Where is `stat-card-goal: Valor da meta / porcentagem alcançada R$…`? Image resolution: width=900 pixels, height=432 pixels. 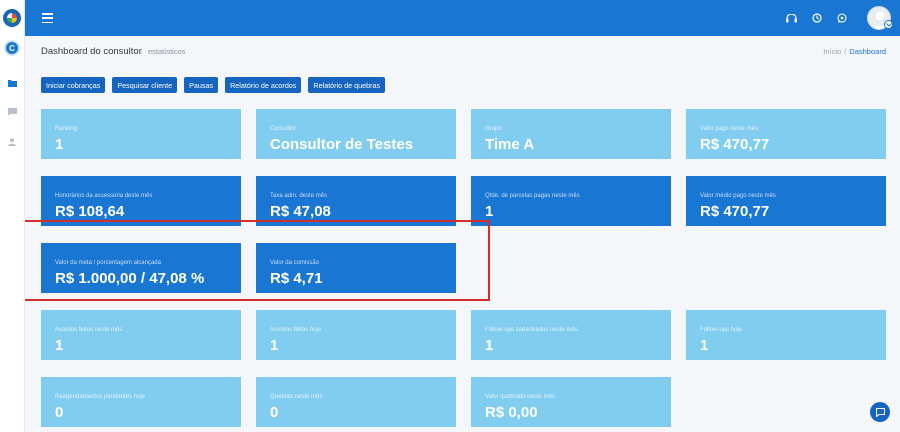
stat-card-goal: Valor da meta / porcentagem alcançada R$… is located at coordinates (141, 268).